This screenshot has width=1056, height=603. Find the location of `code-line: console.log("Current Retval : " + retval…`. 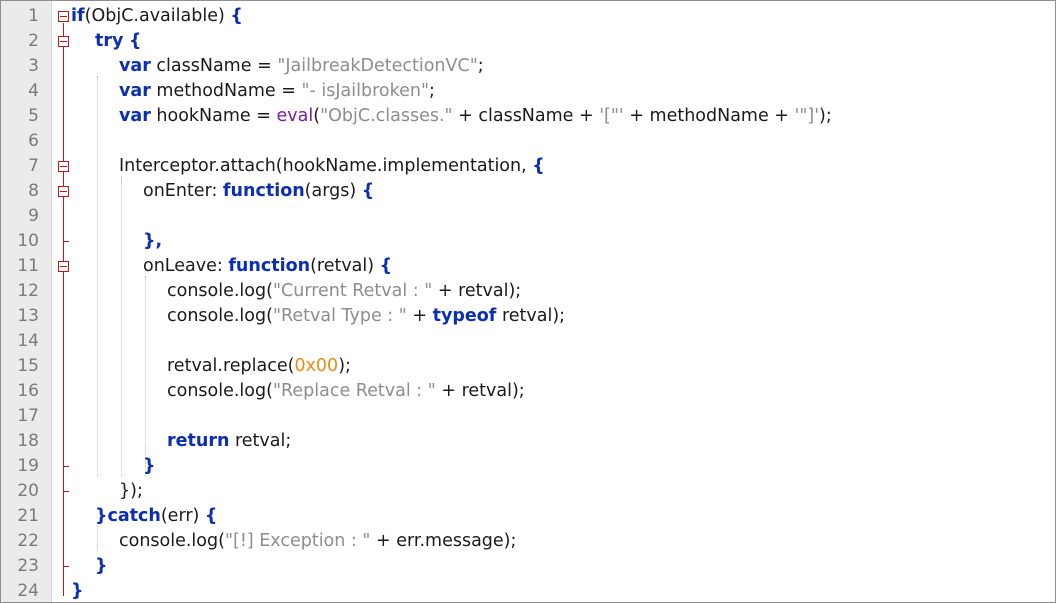

code-line: console.log("Current Retval : " + retval… is located at coordinates (344, 291).